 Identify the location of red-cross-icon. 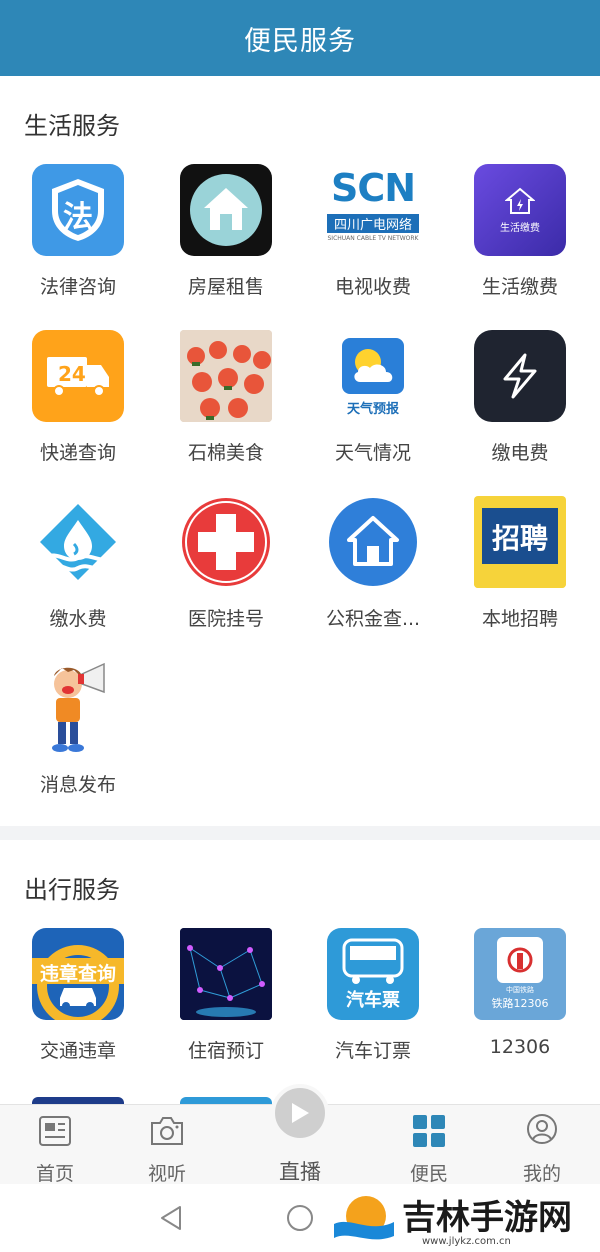
(226, 542).